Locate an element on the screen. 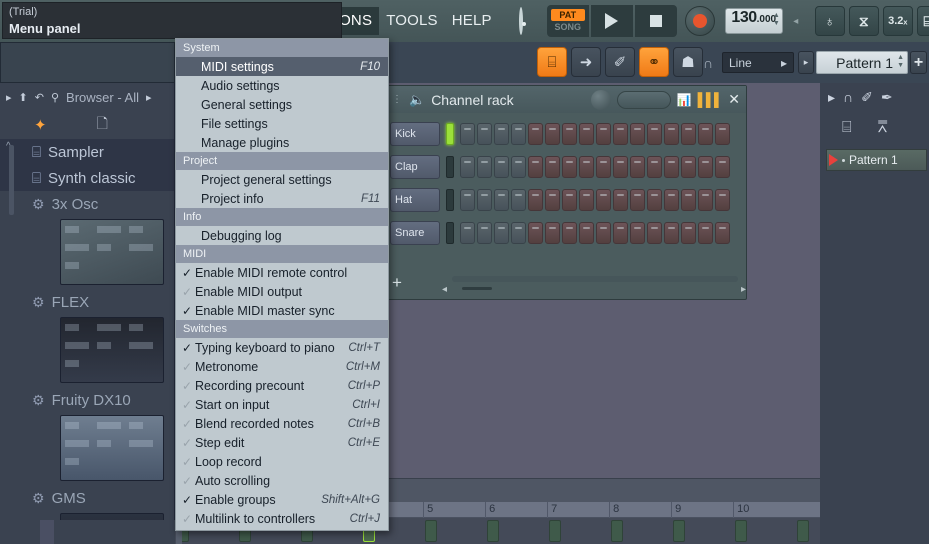 Image resolution: width=929 pixels, height=544 pixels. channel-name-button: Hat is located at coordinates (415, 200).